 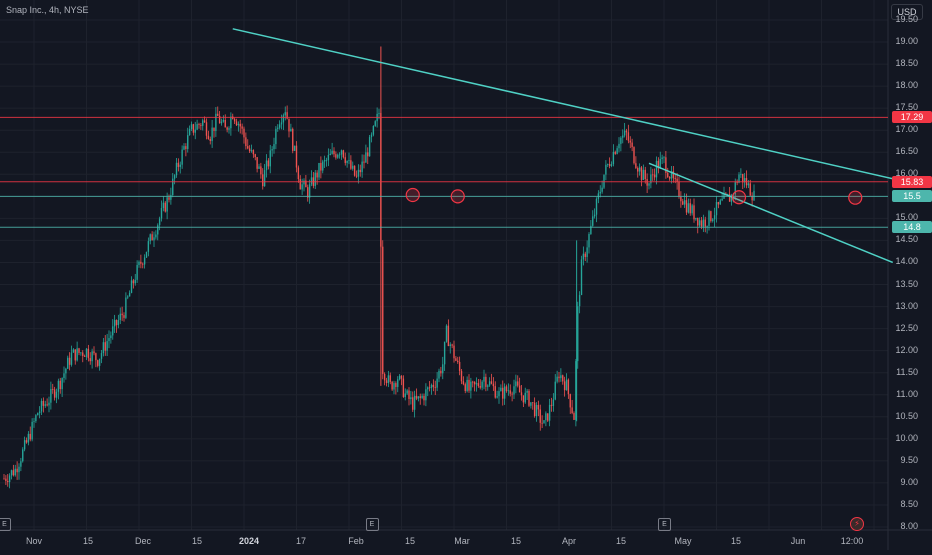 I want to click on price-level-tag: 17.29, so click(x=912, y=117).